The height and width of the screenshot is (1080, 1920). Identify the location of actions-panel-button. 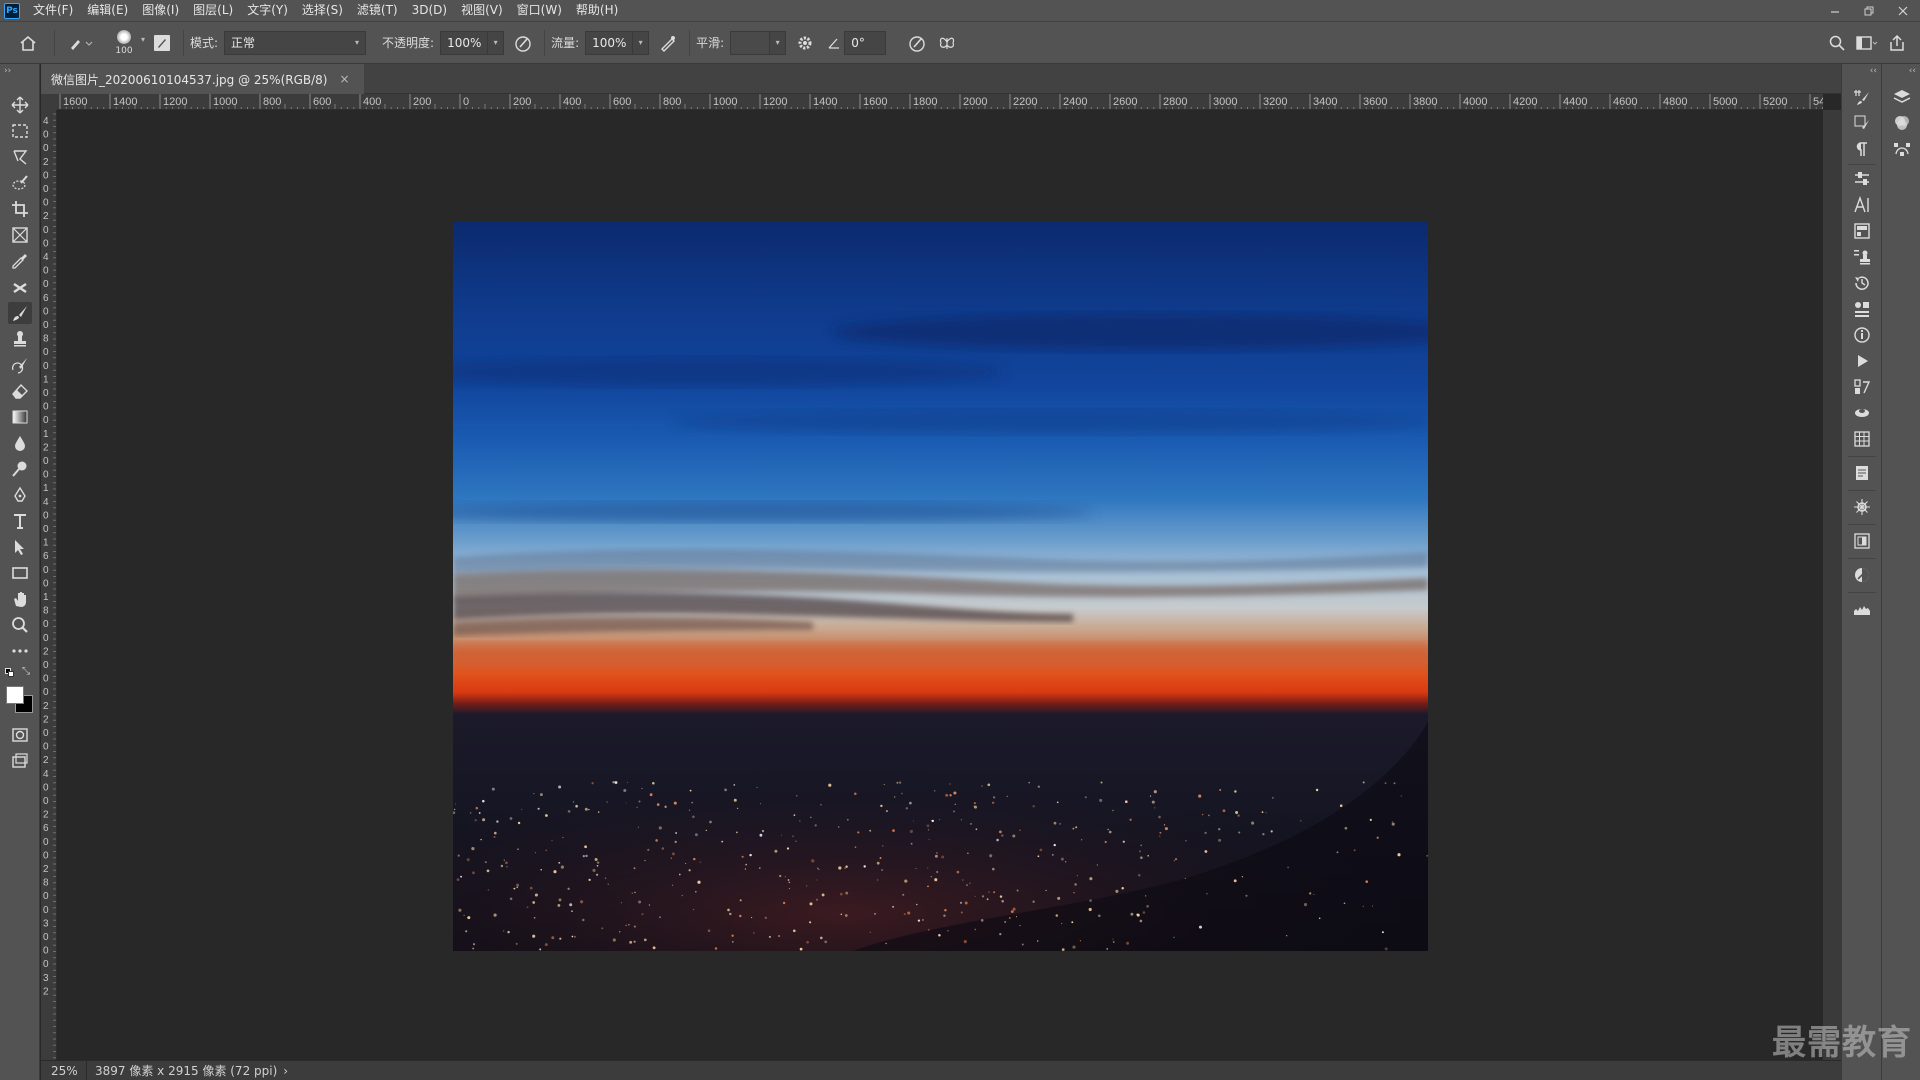
(1862, 361).